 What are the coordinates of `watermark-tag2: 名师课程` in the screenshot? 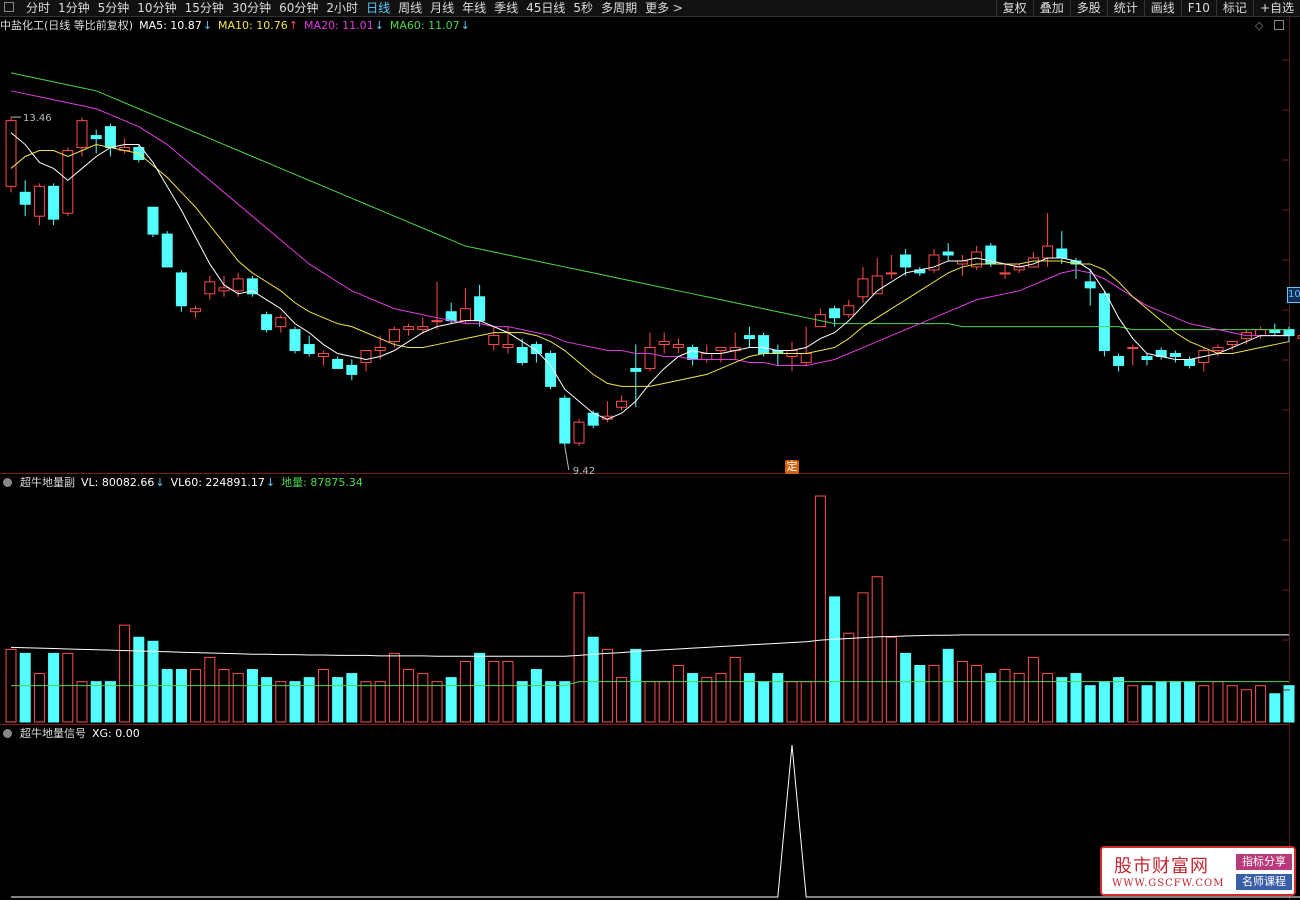 It's located at (1264, 882).